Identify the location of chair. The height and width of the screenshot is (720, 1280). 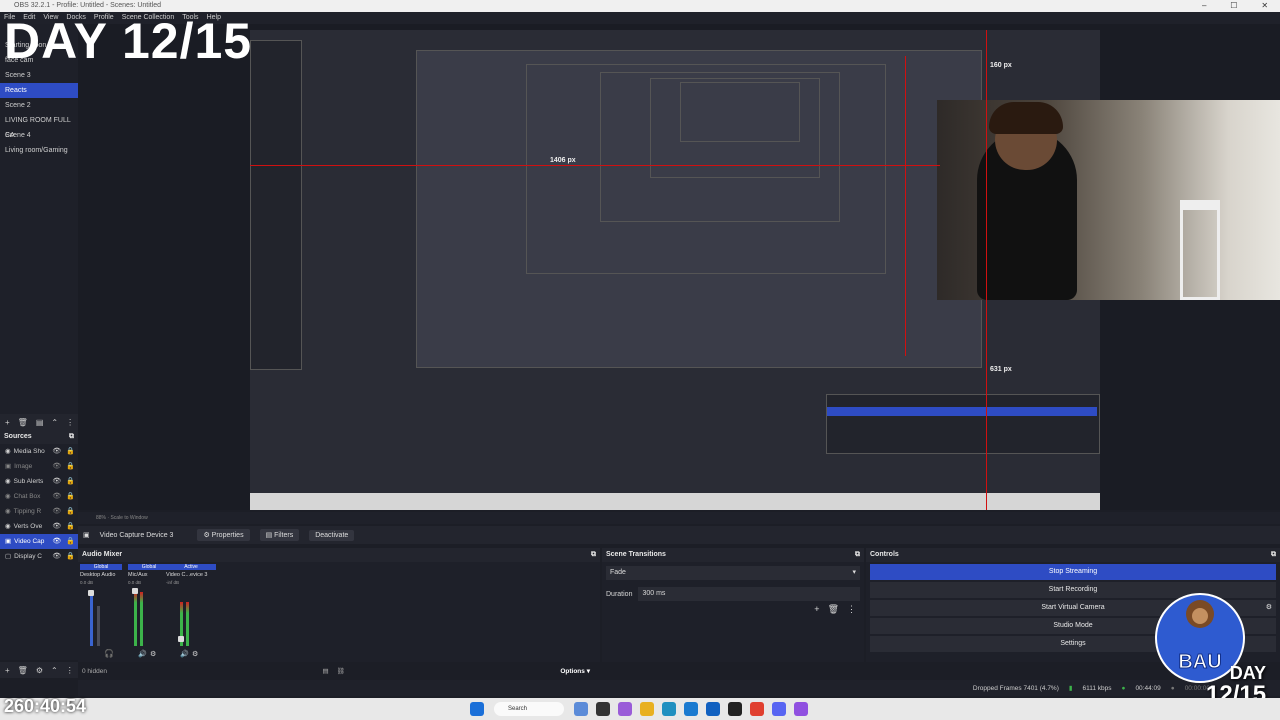
(1200, 250).